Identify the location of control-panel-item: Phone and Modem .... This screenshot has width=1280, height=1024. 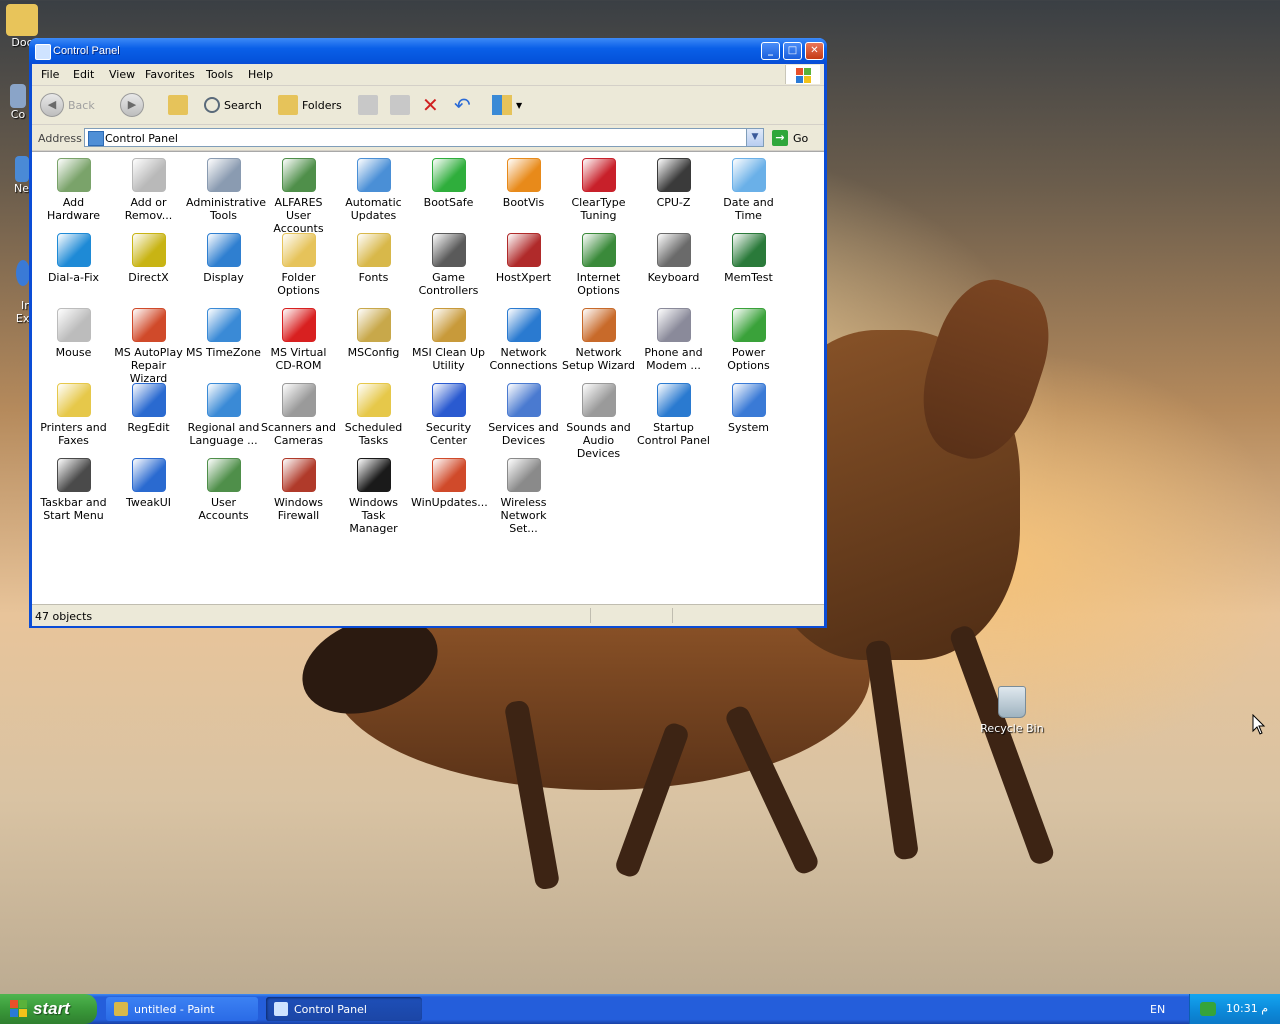
(673, 340).